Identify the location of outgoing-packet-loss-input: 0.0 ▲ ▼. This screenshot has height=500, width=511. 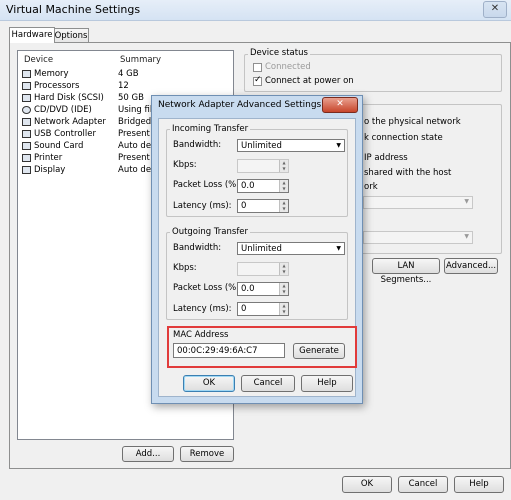
(263, 289).